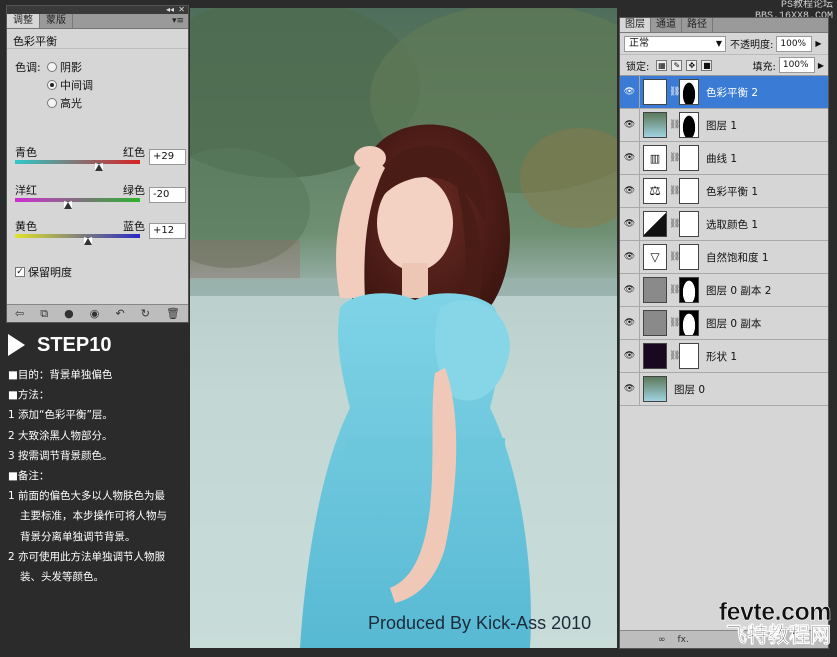 The image size is (837, 657). Describe the element at coordinates (794, 43) in the screenshot. I see `opacity-input: 100%` at that location.